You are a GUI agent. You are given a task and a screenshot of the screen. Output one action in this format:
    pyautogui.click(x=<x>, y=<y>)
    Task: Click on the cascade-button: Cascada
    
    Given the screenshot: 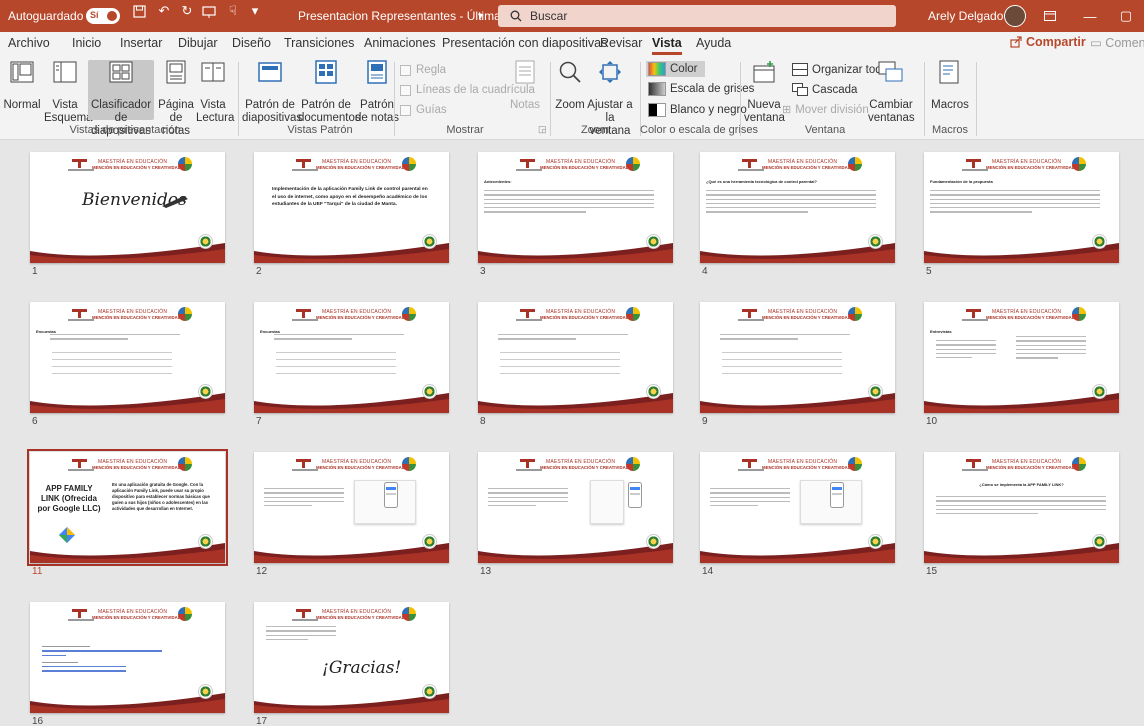 What is the action you would take?
    pyautogui.click(x=824, y=89)
    